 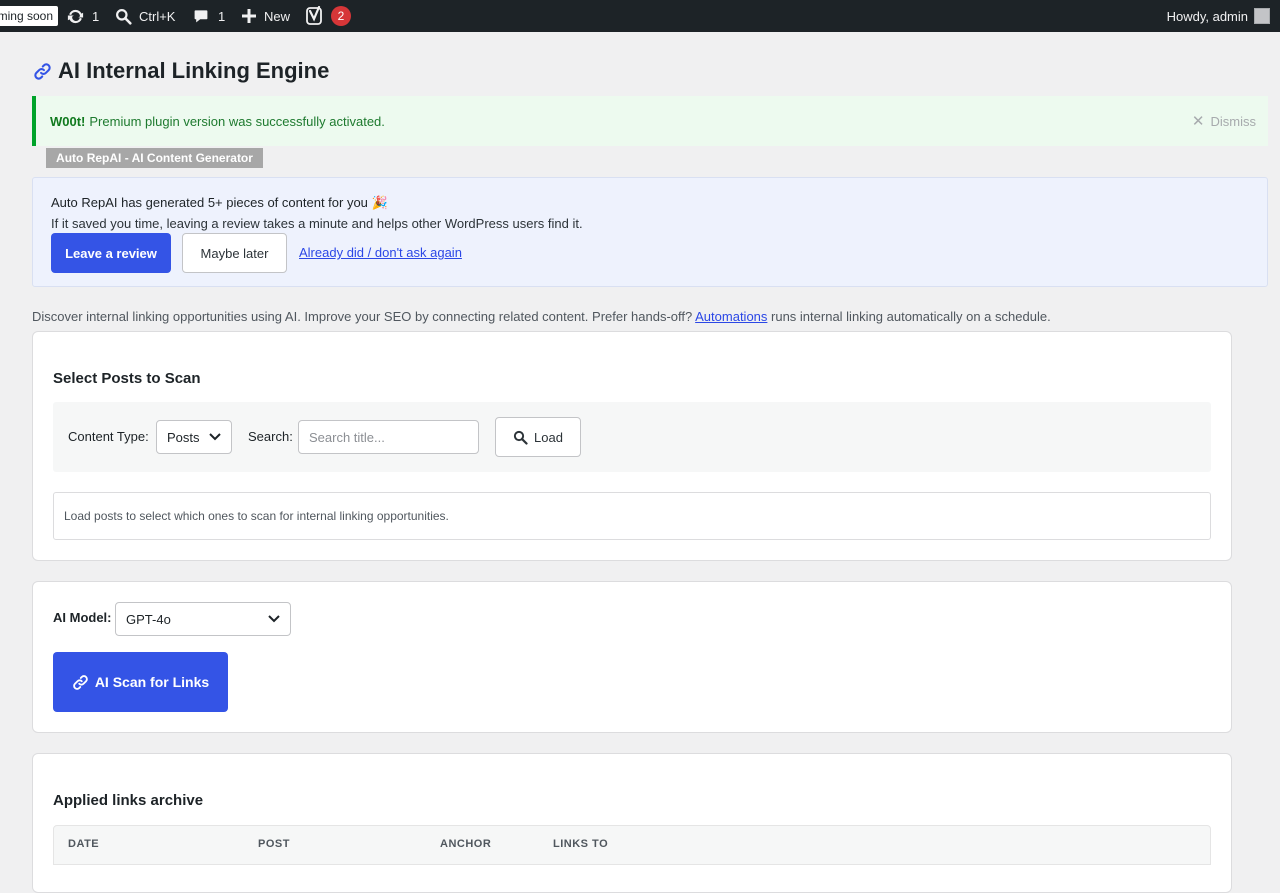 I want to click on plus-icon, so click(x=249, y=16).